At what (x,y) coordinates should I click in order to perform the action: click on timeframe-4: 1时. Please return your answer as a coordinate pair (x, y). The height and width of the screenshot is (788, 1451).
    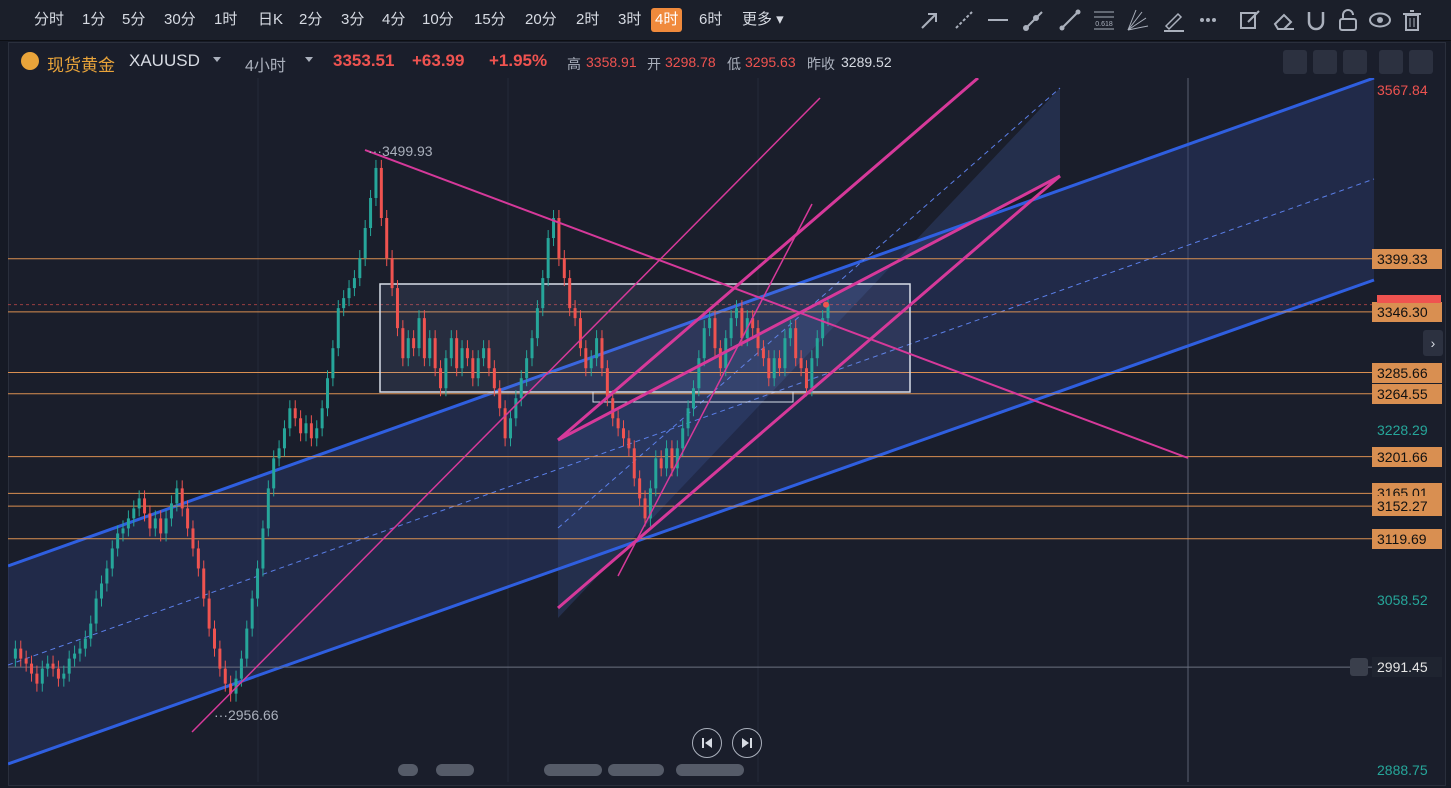
    Looking at the image, I should click on (225, 20).